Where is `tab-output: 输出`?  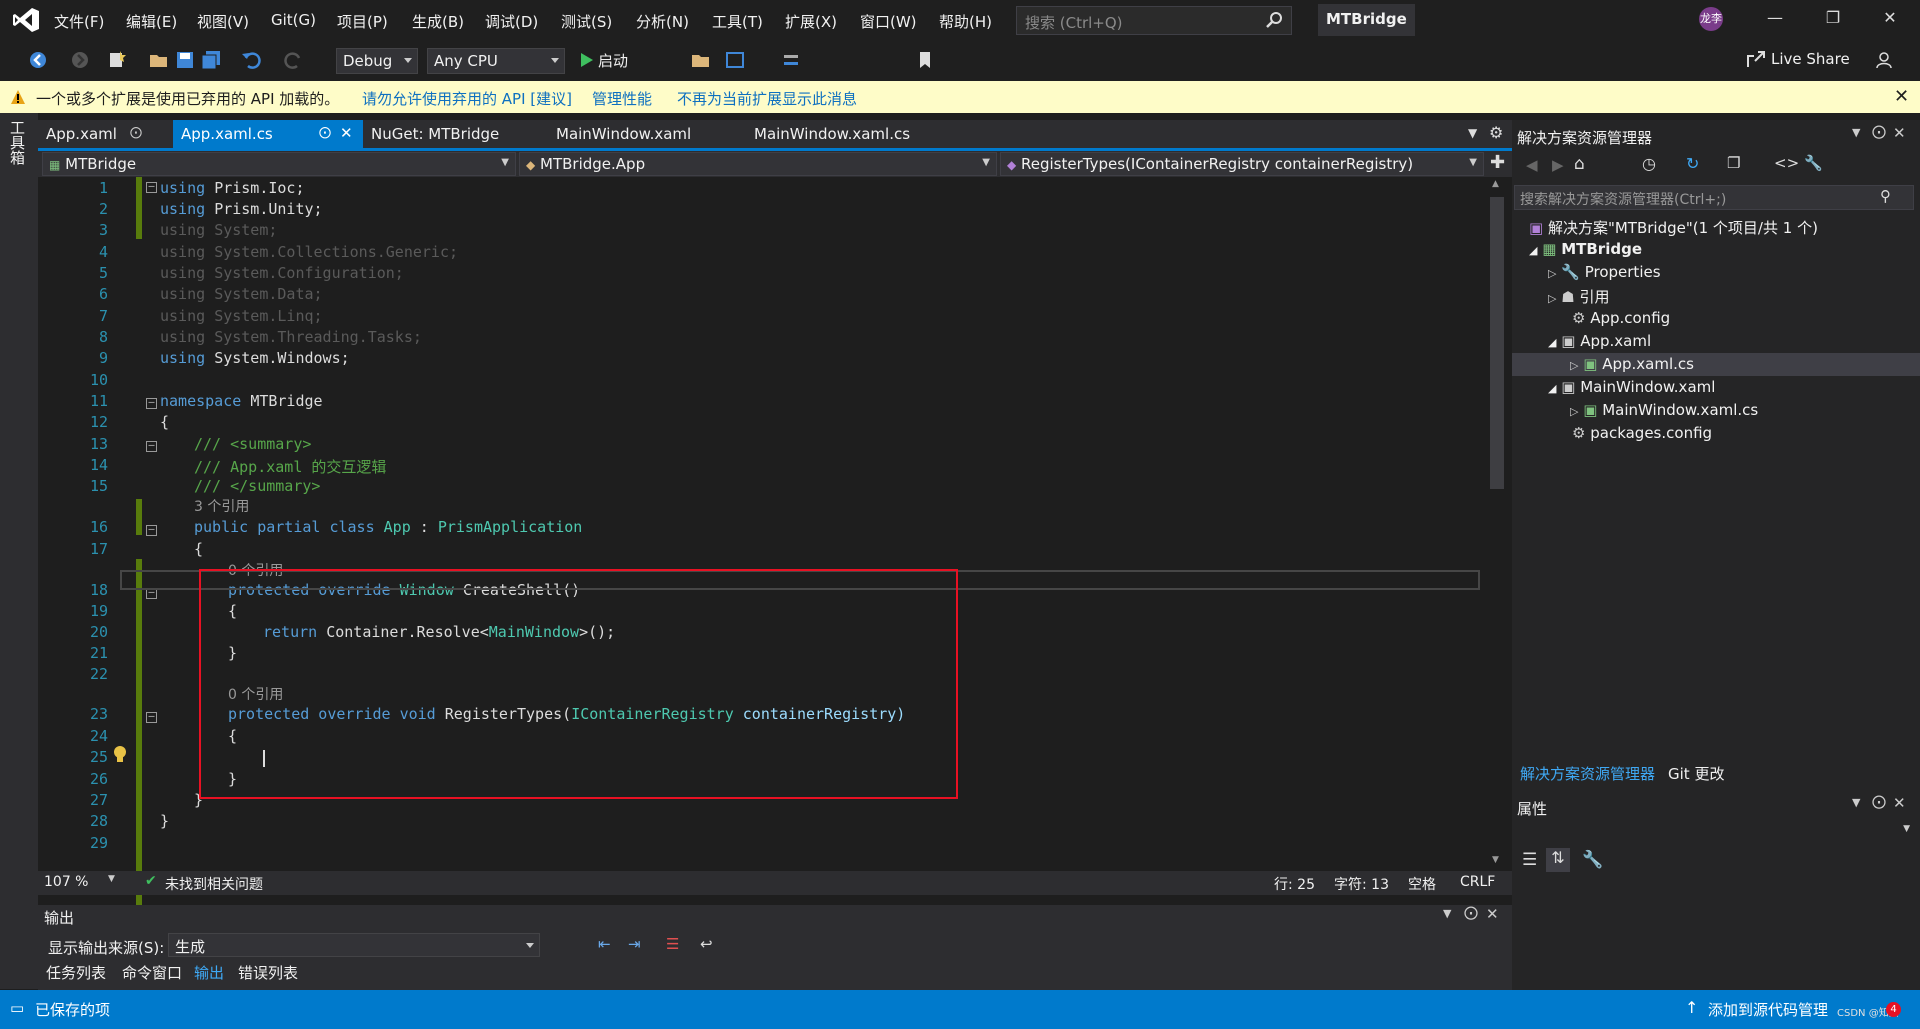
tab-output: 输出 is located at coordinates (209, 972).